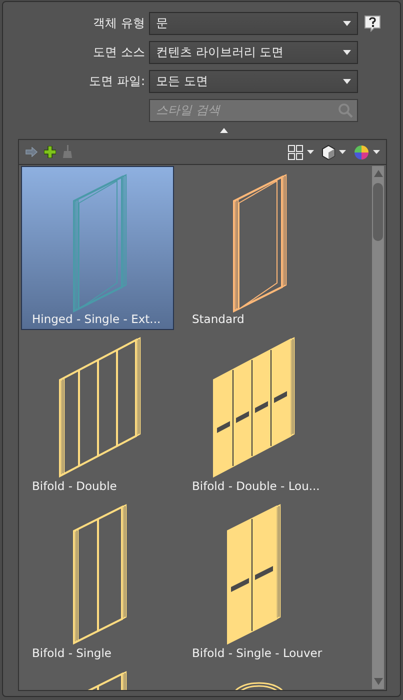 The height and width of the screenshot is (700, 403). Describe the element at coordinates (345, 110) in the screenshot. I see `search-icon` at that location.